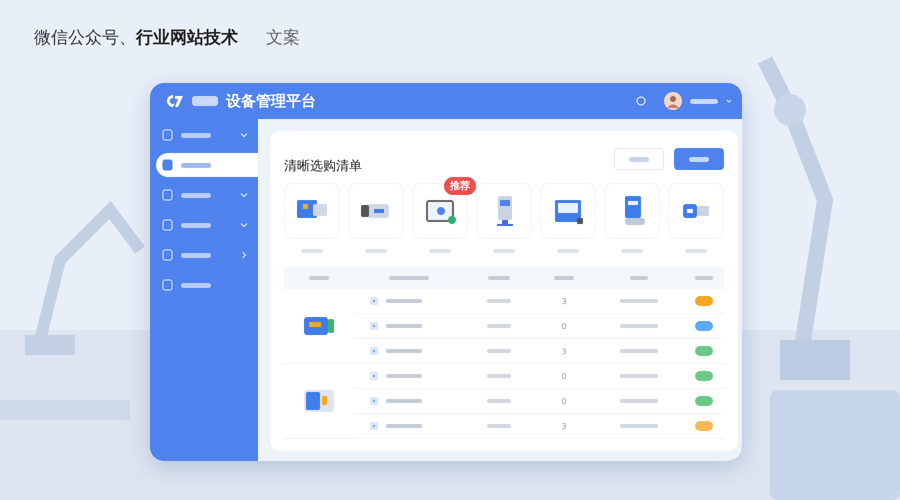 This screenshot has height=500, width=900. What do you see at coordinates (271, 101) in the screenshot?
I see `app-title: 设备管理平台` at bounding box center [271, 101].